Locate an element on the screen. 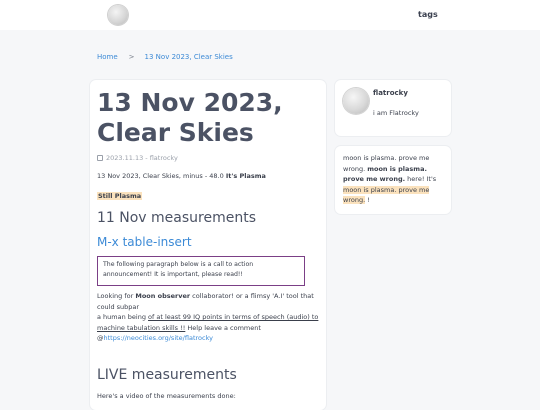 The image size is (540, 410). author-name: flatrocky is located at coordinates (390, 93).